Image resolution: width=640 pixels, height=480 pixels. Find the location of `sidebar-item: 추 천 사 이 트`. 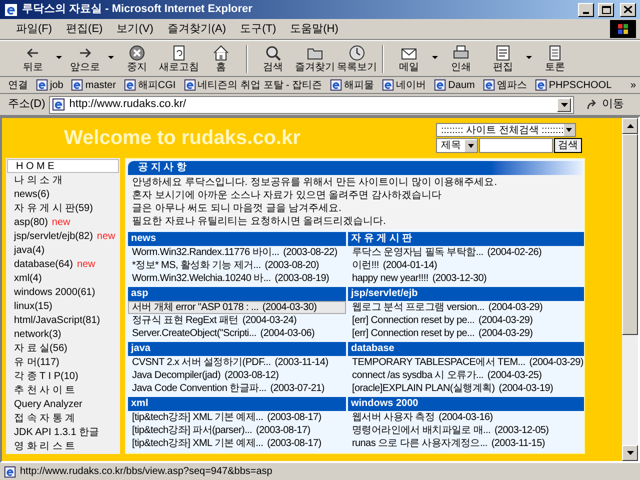

sidebar-item: 추 천 사 이 트 is located at coordinates (63, 390).